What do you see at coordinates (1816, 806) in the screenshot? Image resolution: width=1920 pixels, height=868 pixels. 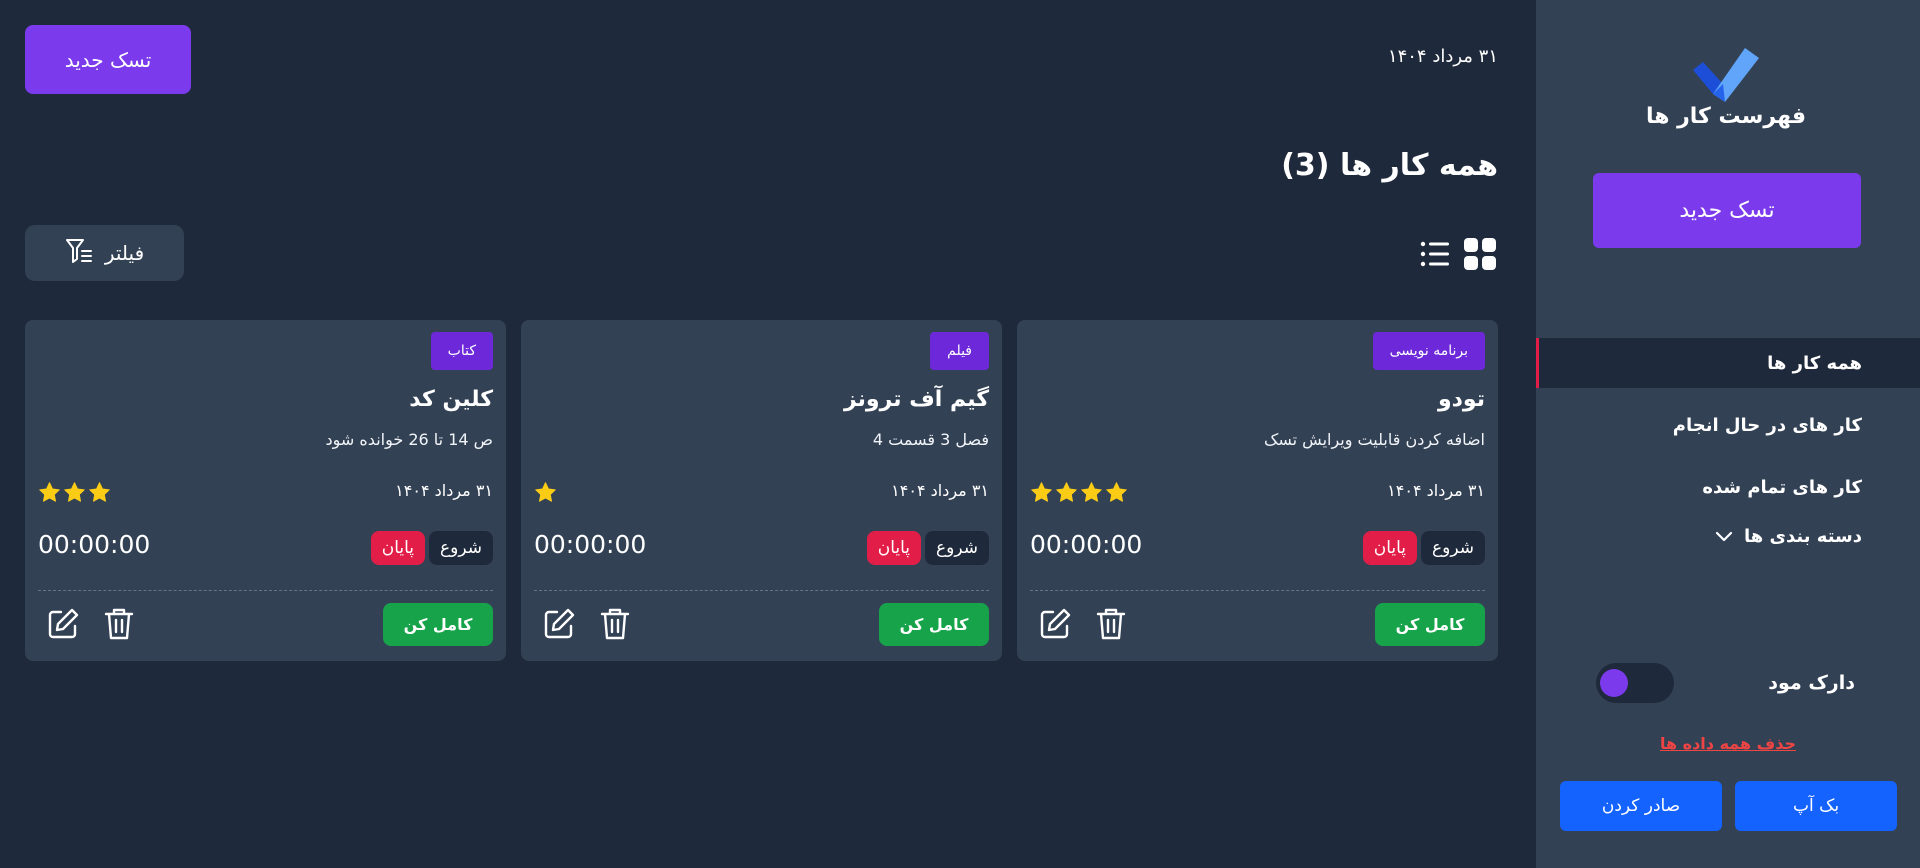 I see `backup-button: بک آپ` at bounding box center [1816, 806].